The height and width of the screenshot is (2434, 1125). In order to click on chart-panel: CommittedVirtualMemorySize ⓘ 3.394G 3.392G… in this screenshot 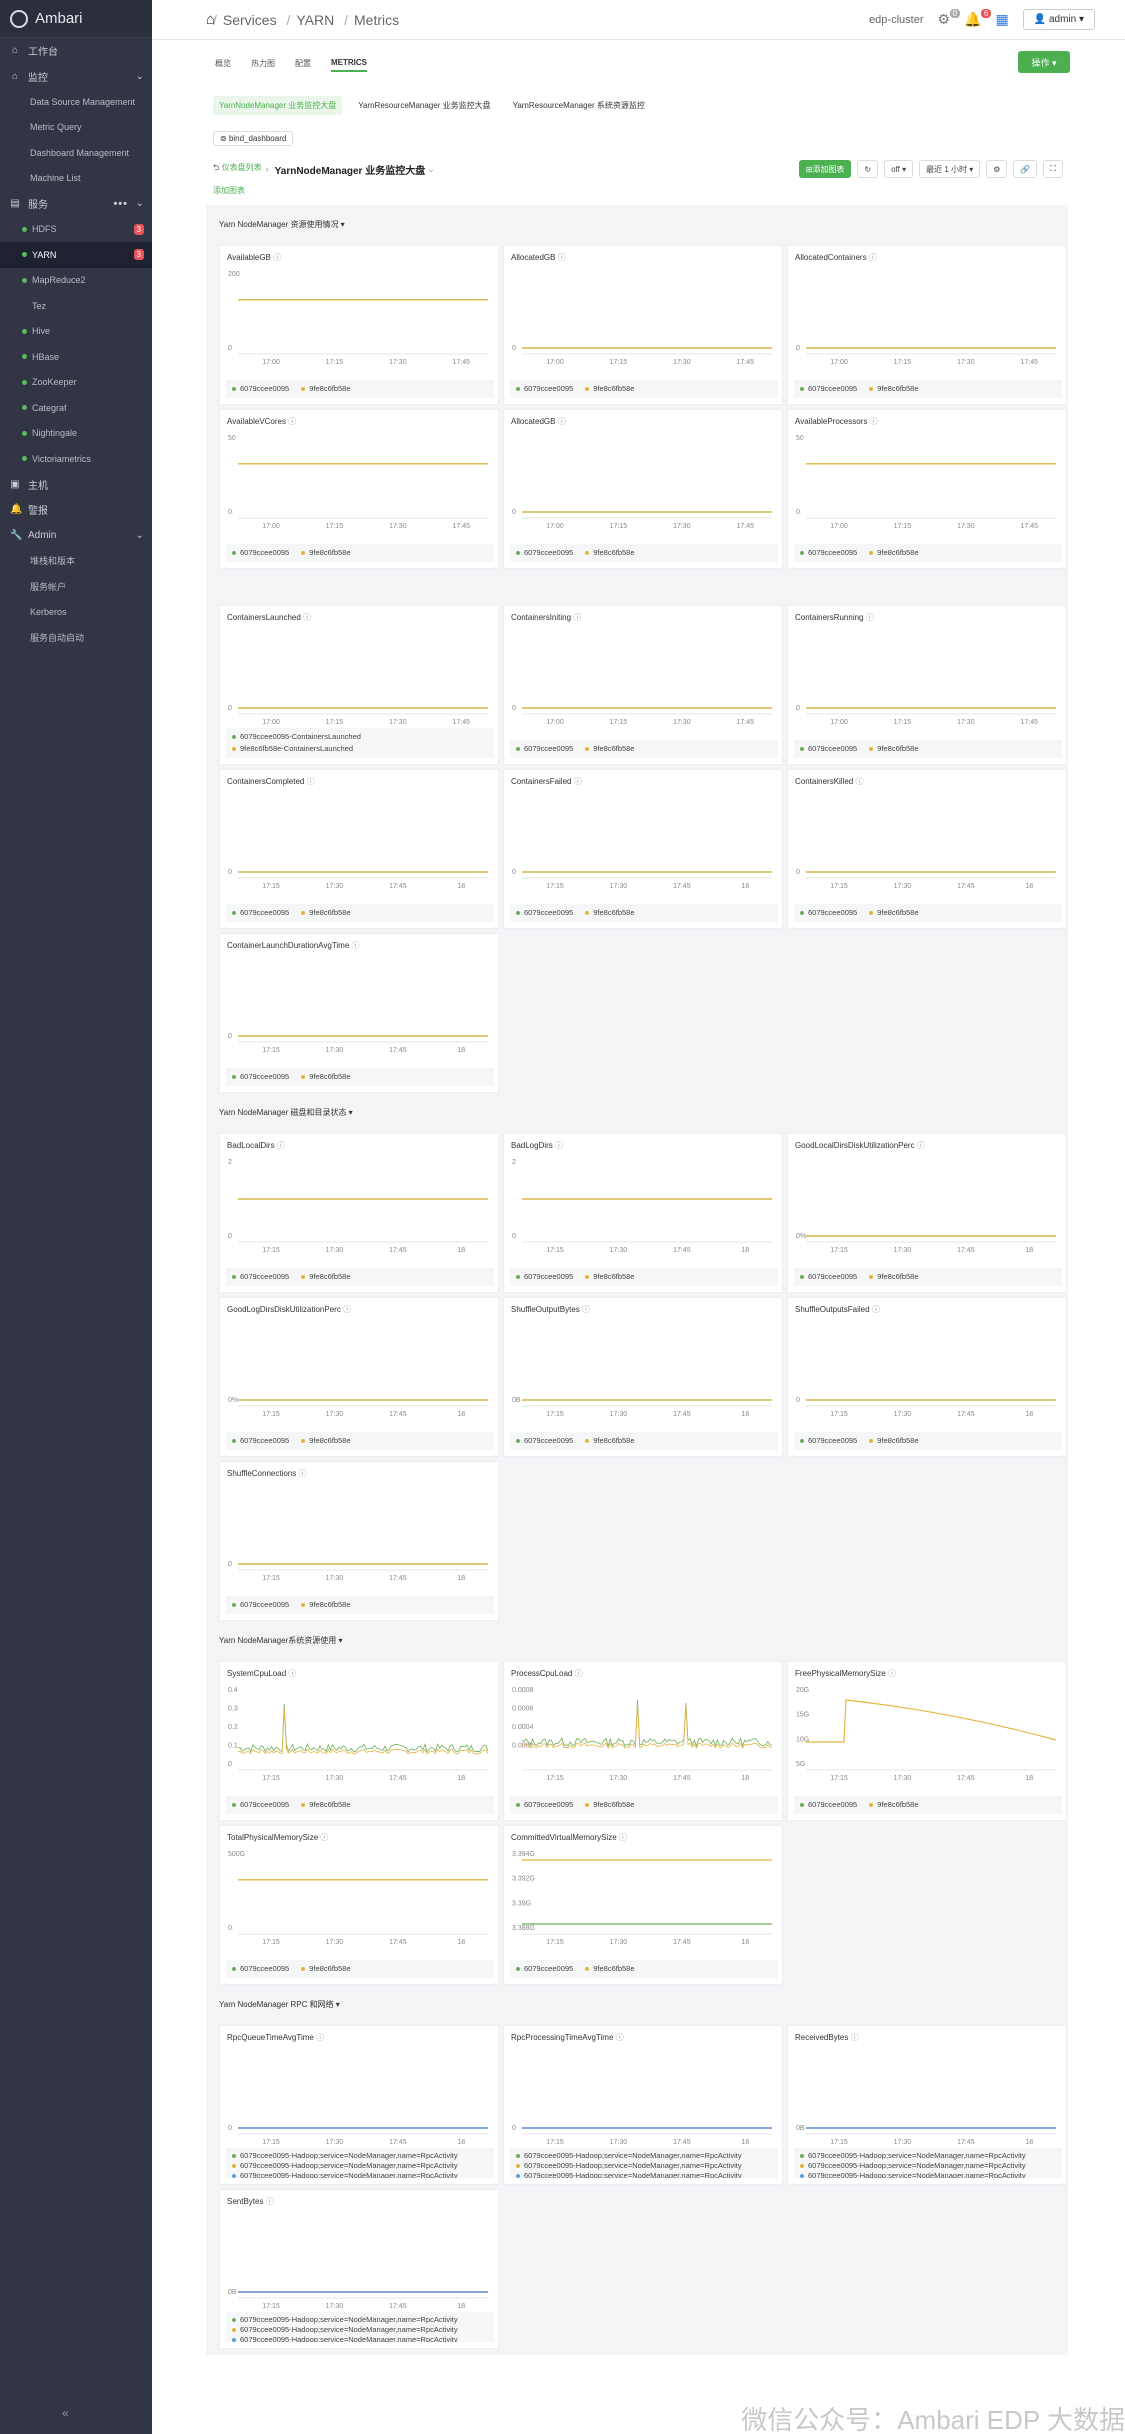, I will do `click(643, 1905)`.